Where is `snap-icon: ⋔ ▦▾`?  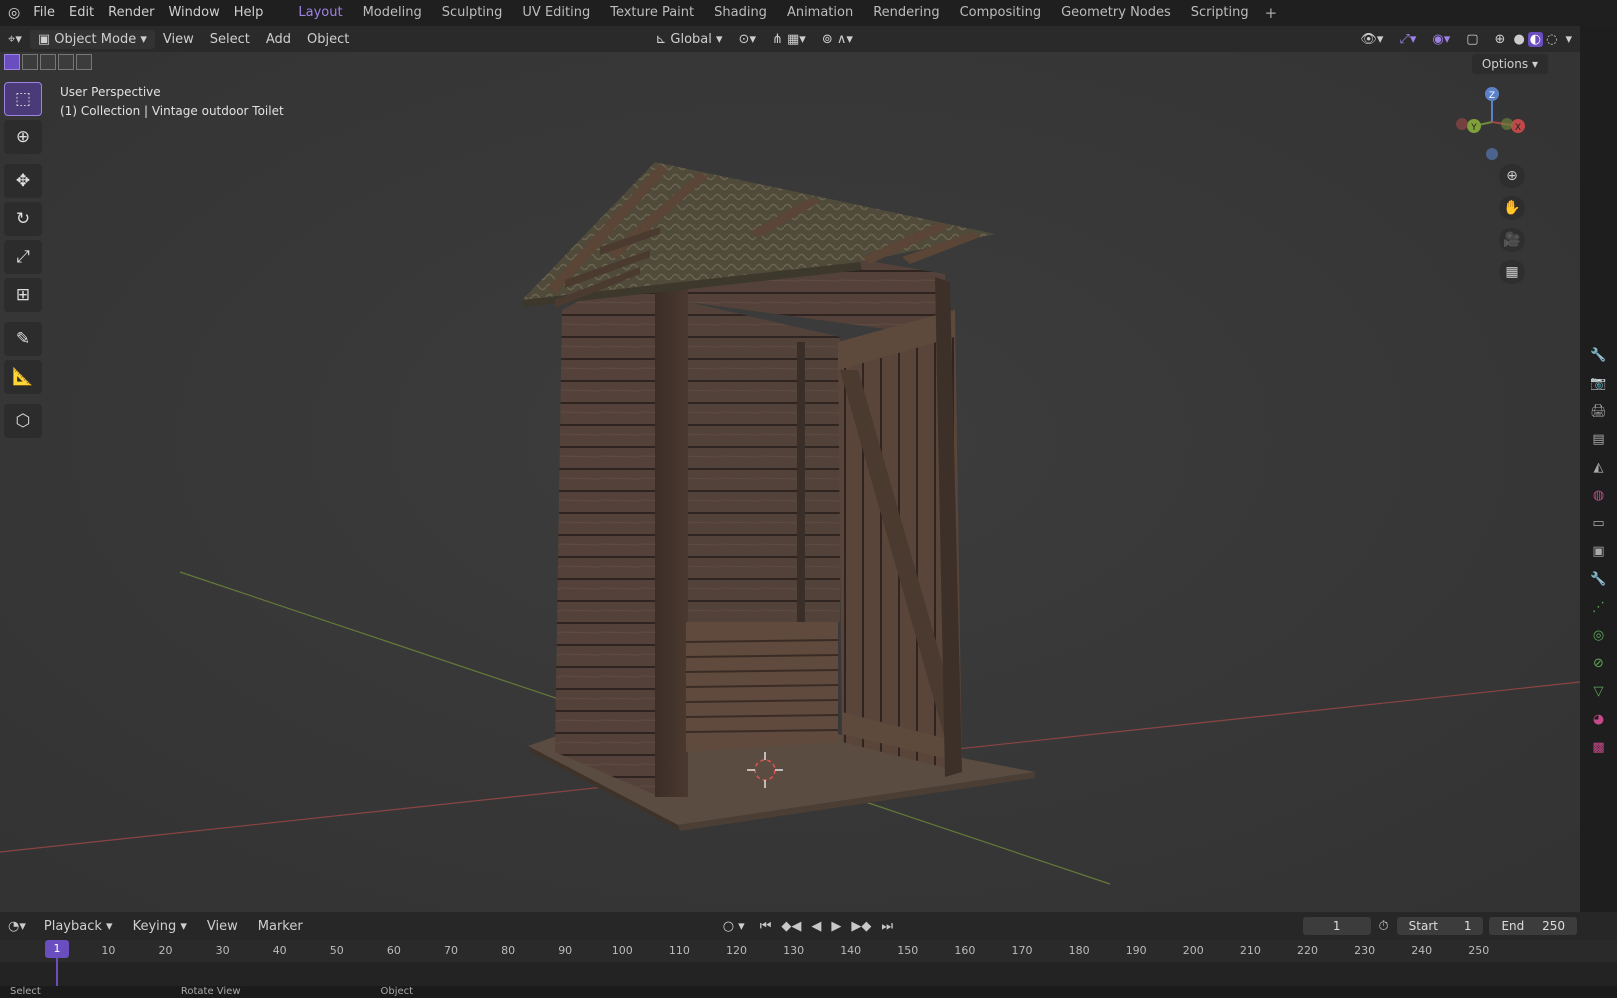 snap-icon: ⋔ ▦▾ is located at coordinates (789, 39).